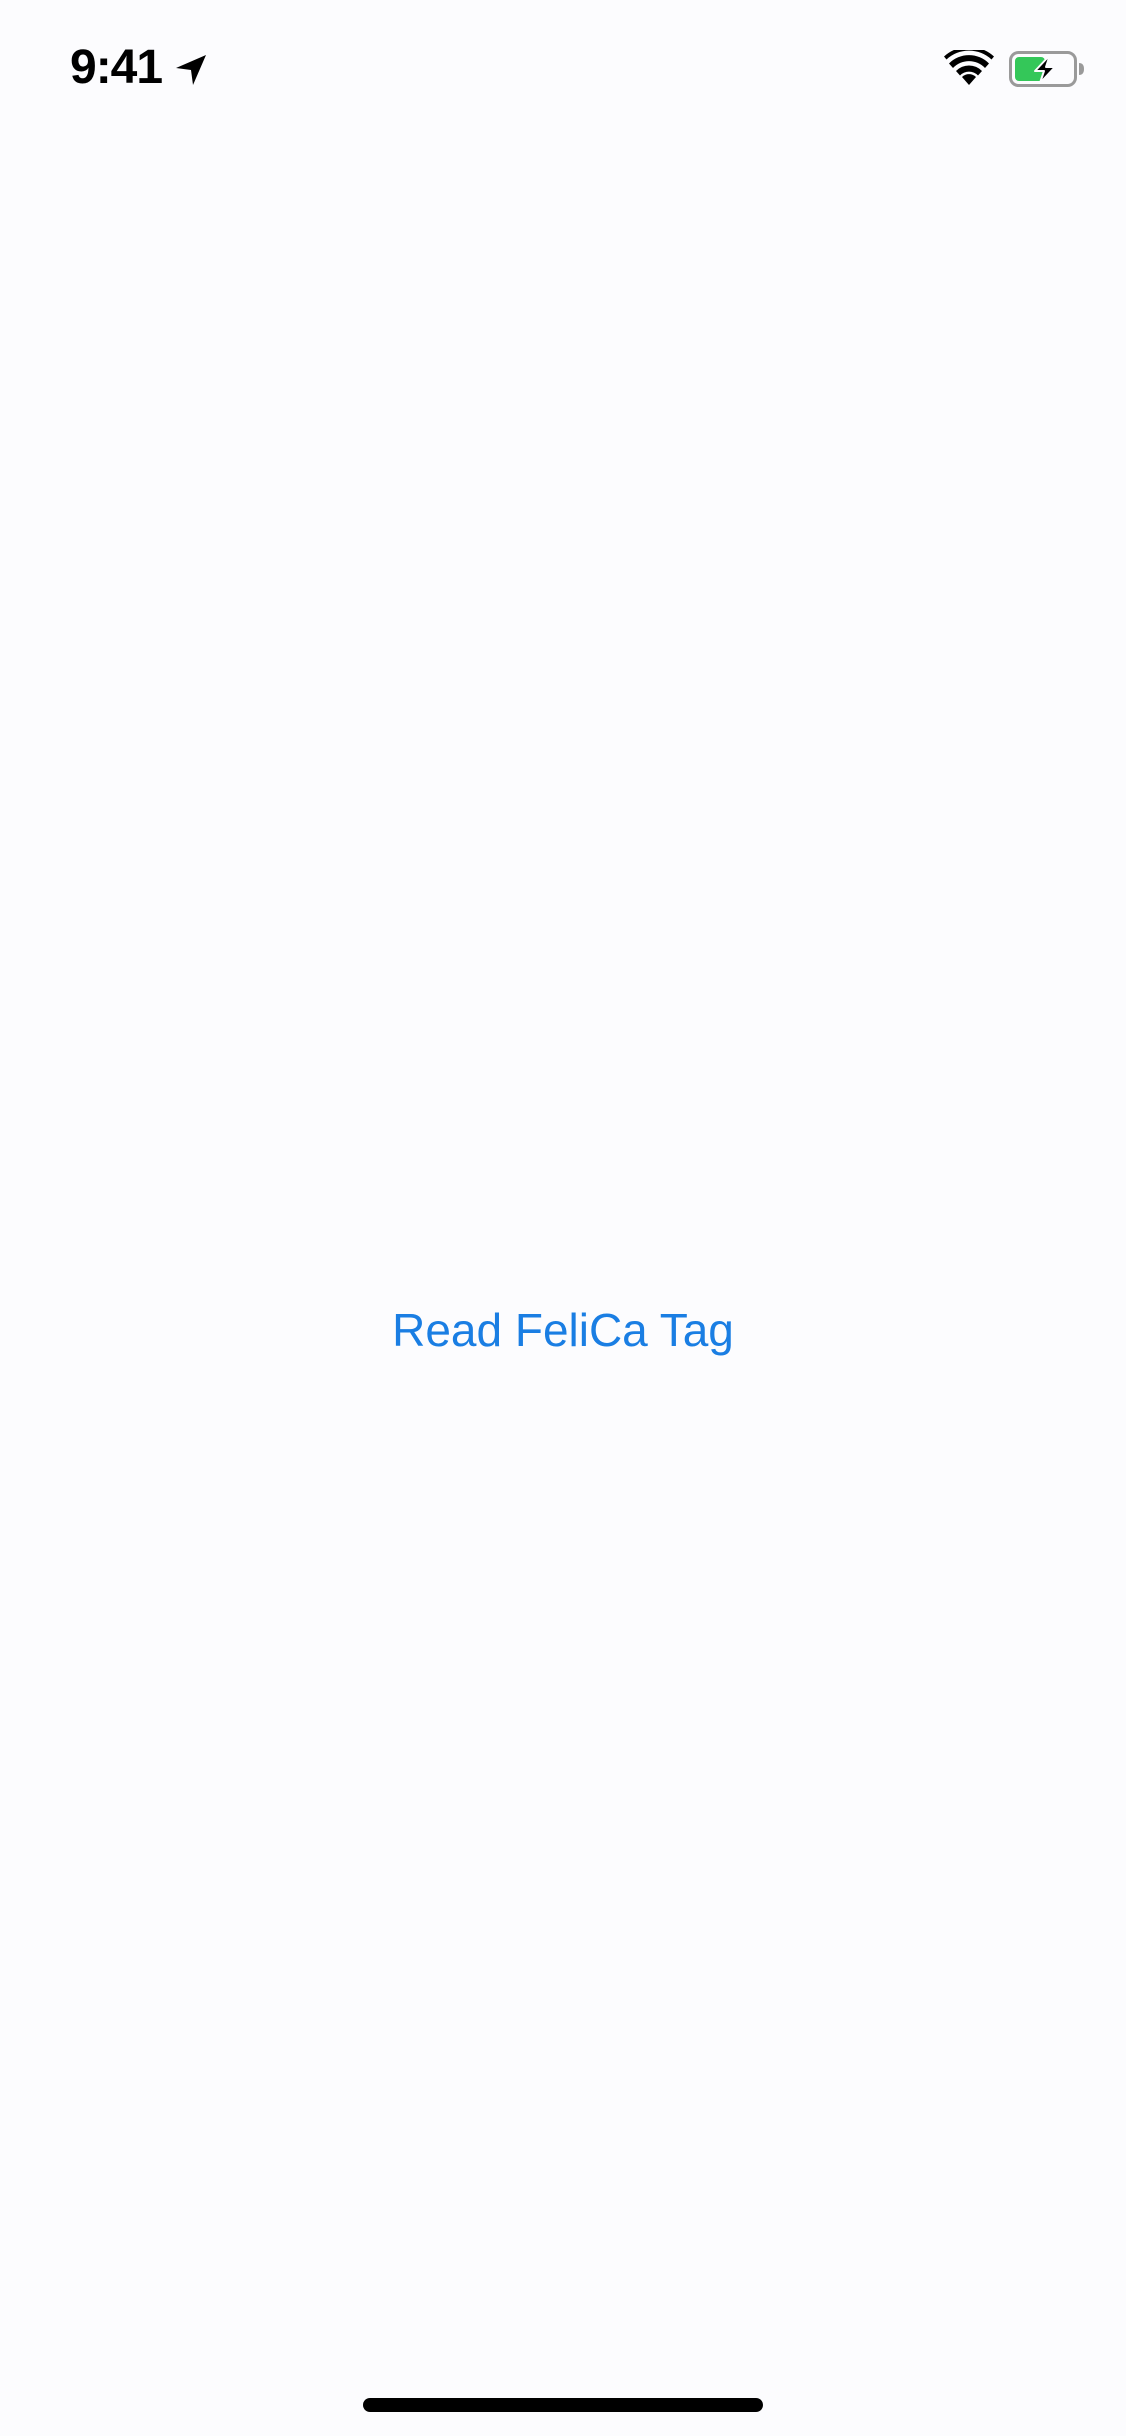 This screenshot has height=2436, width=1126. What do you see at coordinates (563, 2405) in the screenshot?
I see `home-indicator` at bounding box center [563, 2405].